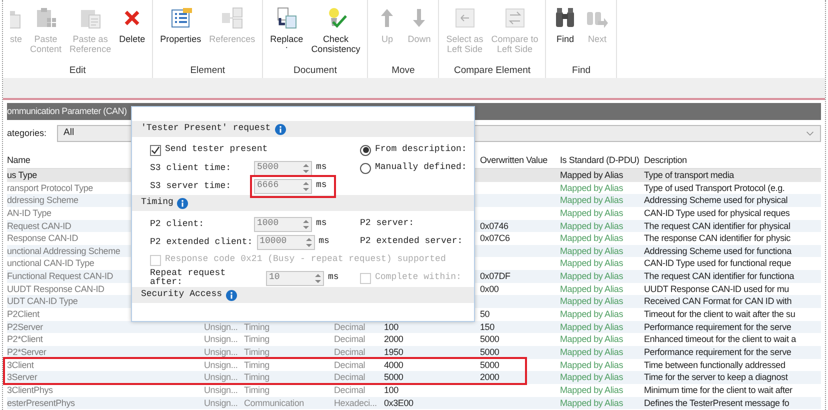 This screenshot has width=828, height=410. I want to click on group-label: Edit, so click(77, 71).